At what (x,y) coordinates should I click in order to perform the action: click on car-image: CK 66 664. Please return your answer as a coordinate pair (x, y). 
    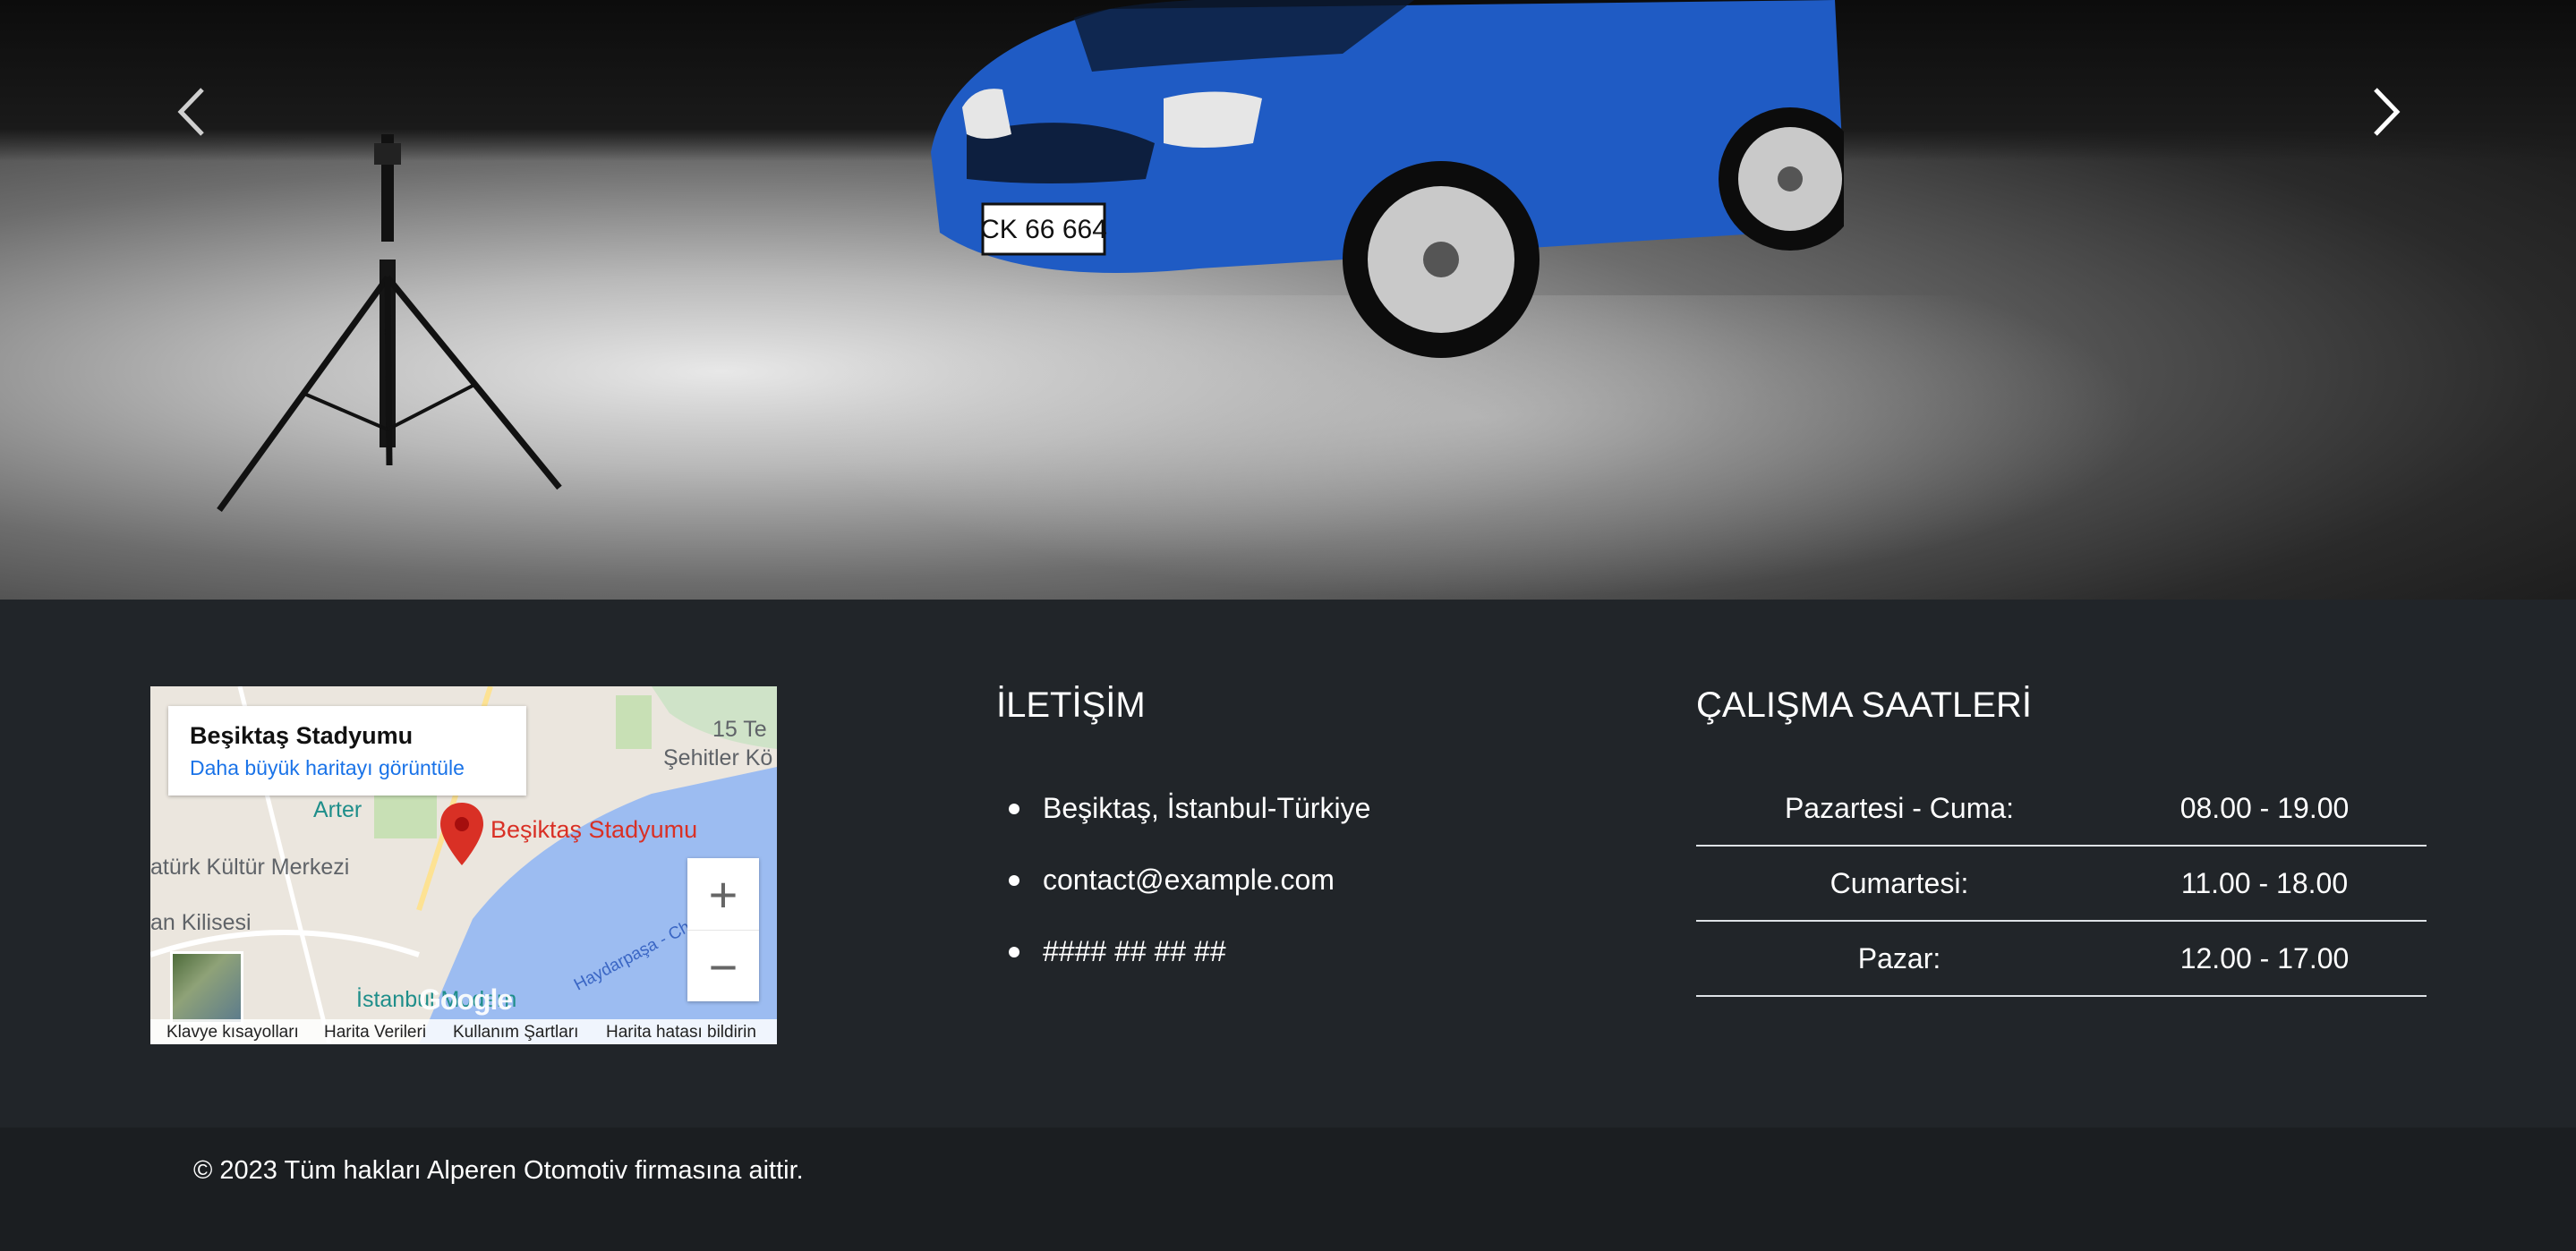
    Looking at the image, I should click on (1387, 179).